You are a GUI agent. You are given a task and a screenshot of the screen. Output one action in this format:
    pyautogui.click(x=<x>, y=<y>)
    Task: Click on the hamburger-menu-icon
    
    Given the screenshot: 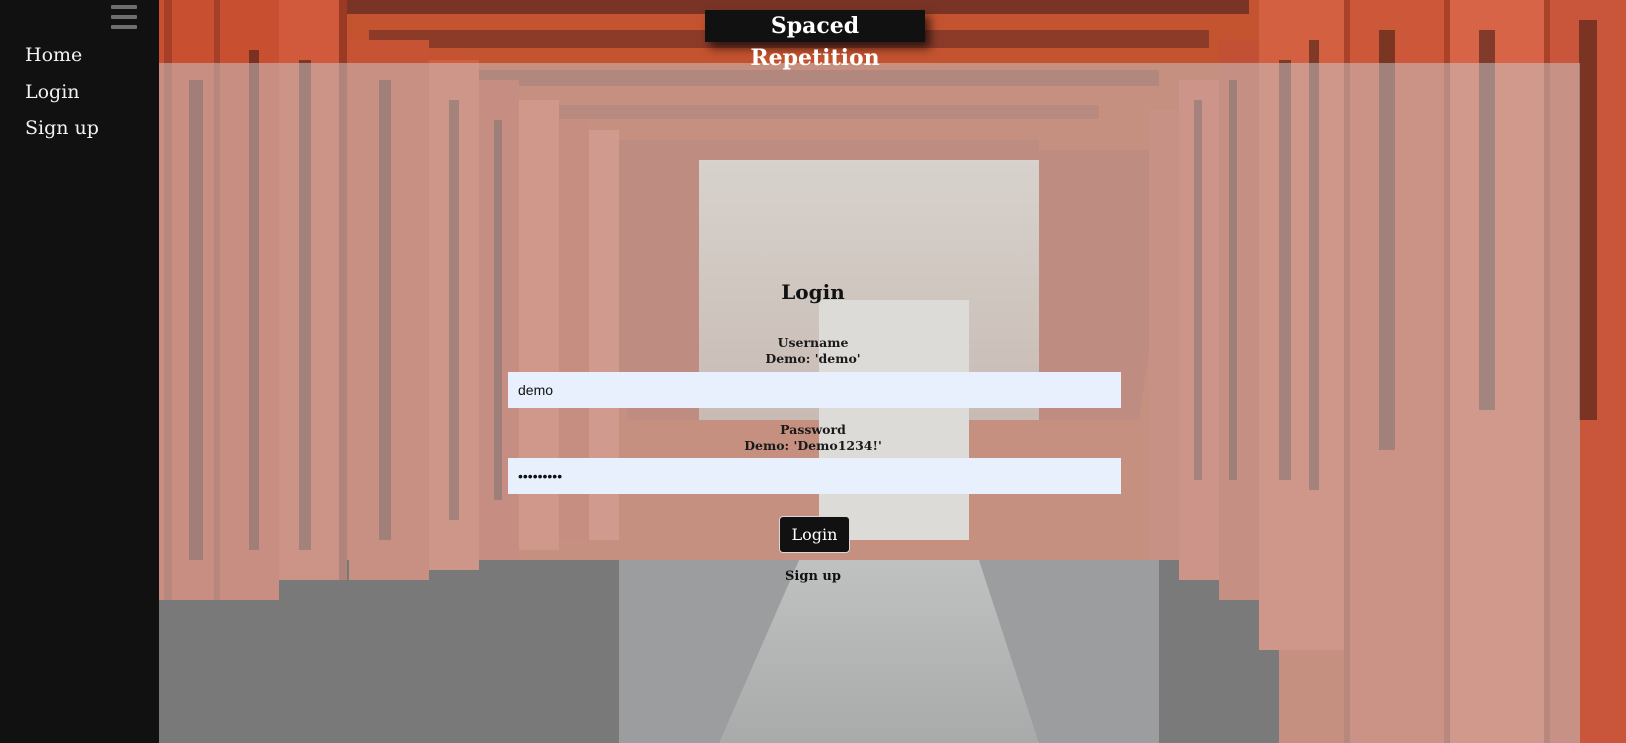 What is the action you would take?
    pyautogui.click(x=124, y=17)
    